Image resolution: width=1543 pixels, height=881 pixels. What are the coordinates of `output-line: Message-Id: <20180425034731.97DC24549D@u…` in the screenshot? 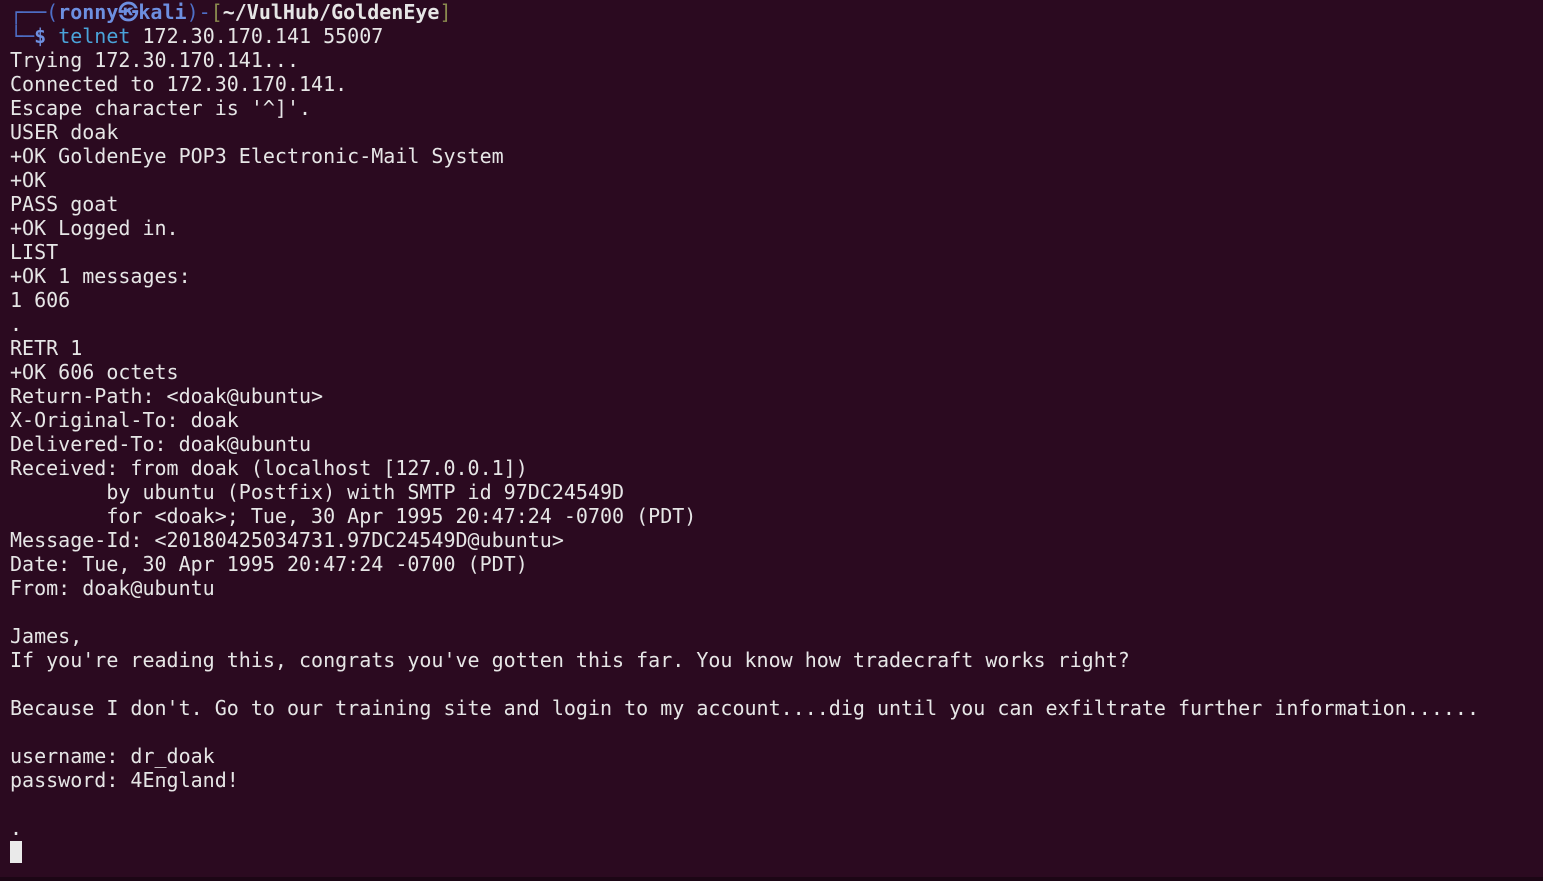 It's located at (287, 540).